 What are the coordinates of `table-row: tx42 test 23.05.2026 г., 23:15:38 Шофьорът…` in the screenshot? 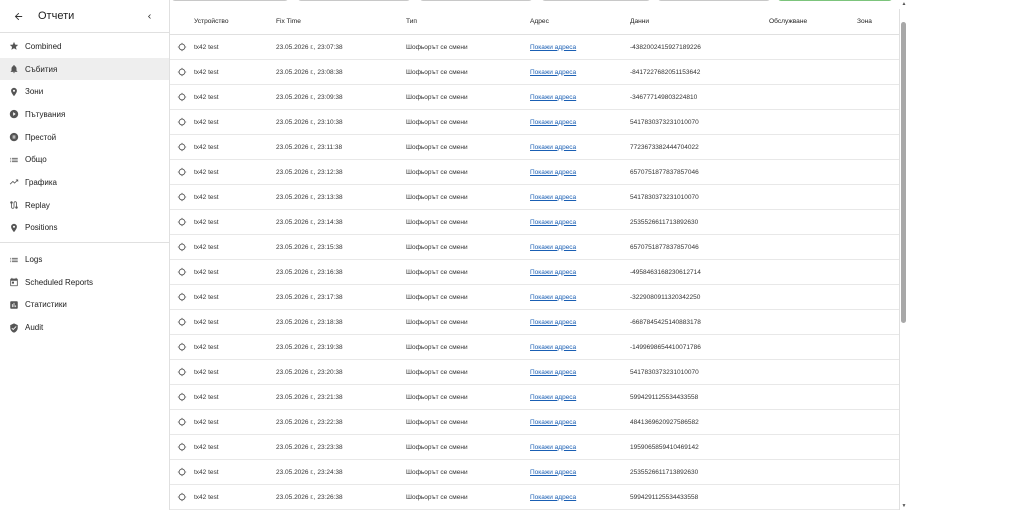 It's located at (535, 247).